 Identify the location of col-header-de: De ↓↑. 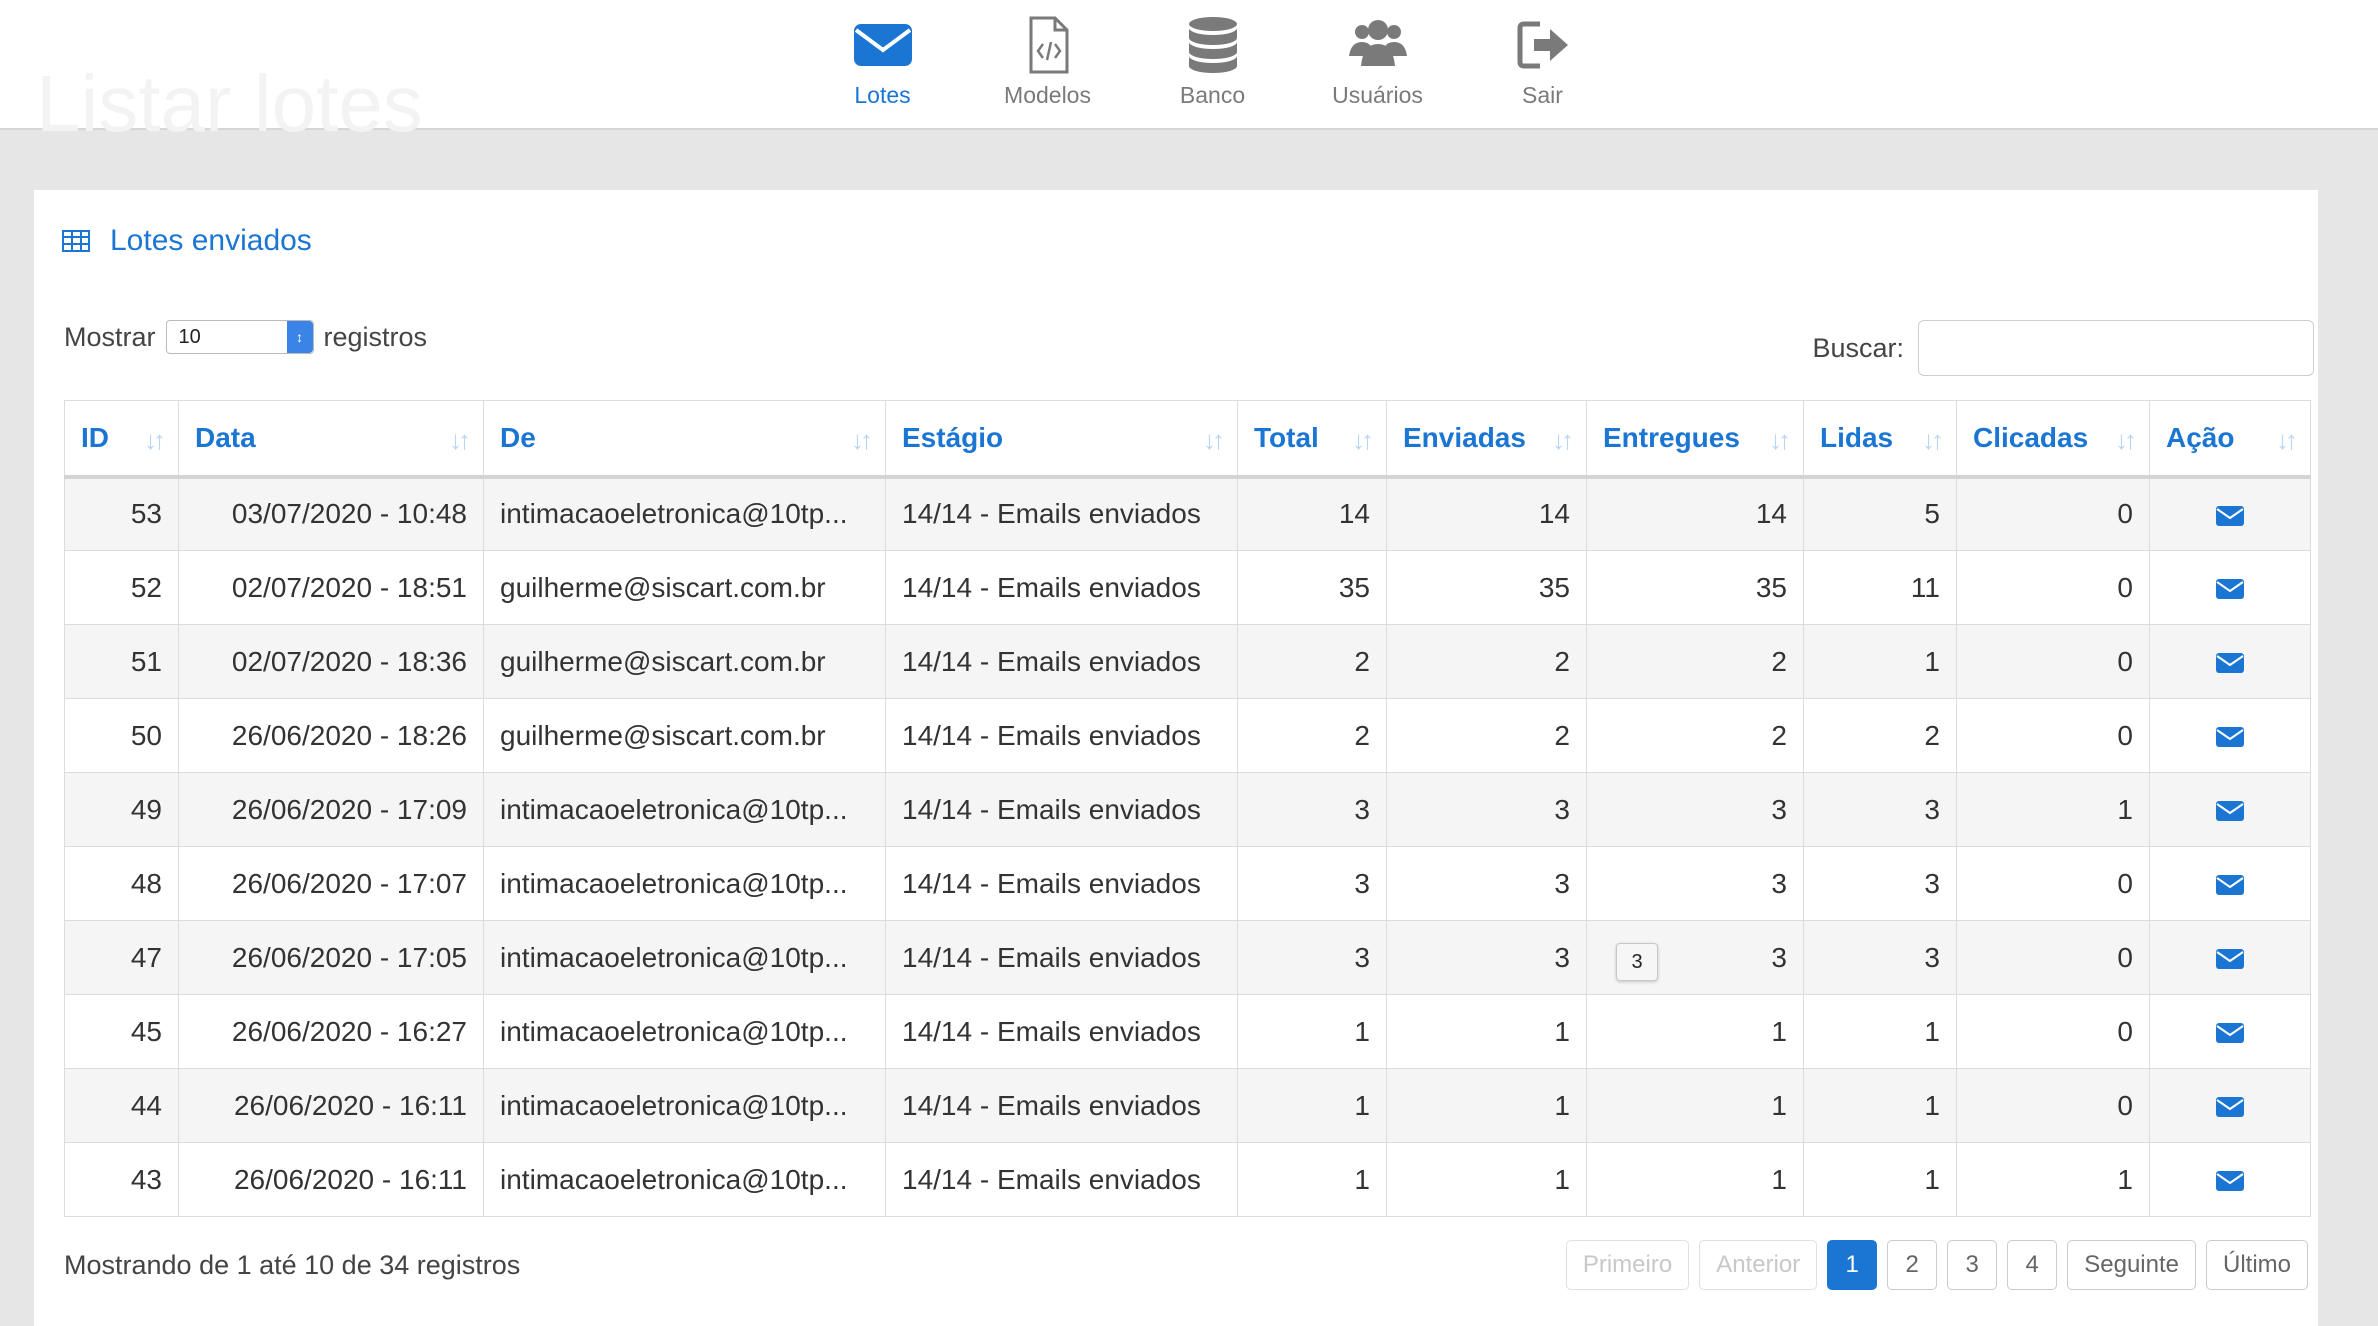
(684, 439).